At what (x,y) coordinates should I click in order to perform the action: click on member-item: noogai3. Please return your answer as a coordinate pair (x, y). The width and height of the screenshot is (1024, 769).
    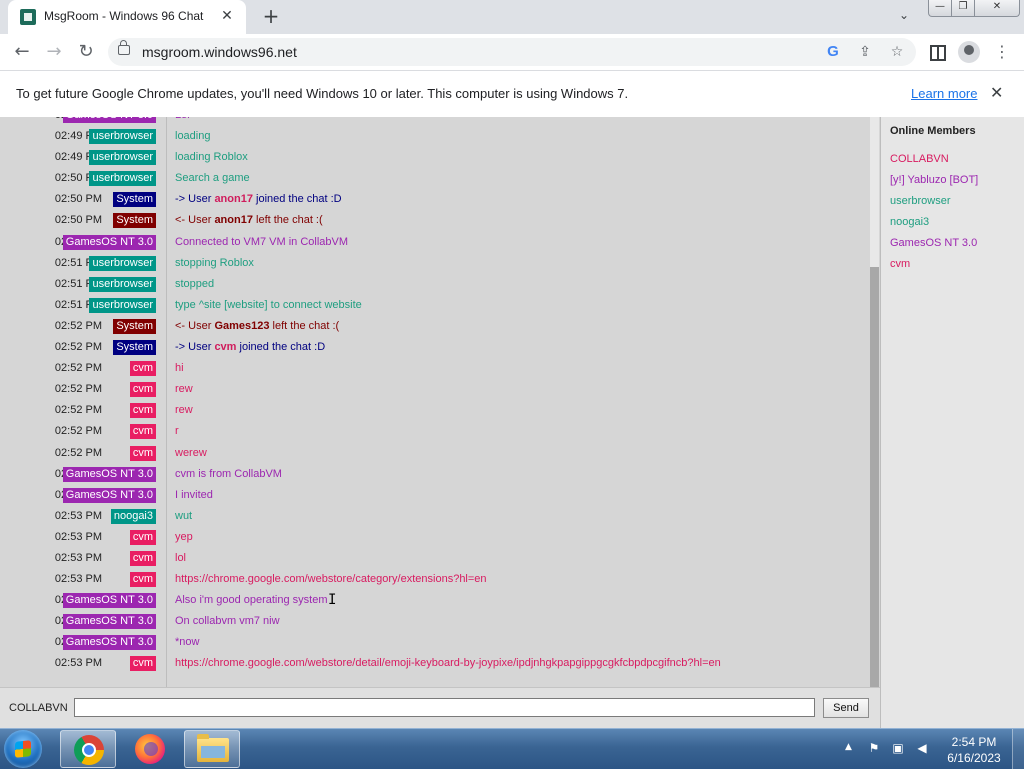
    Looking at the image, I should click on (909, 222).